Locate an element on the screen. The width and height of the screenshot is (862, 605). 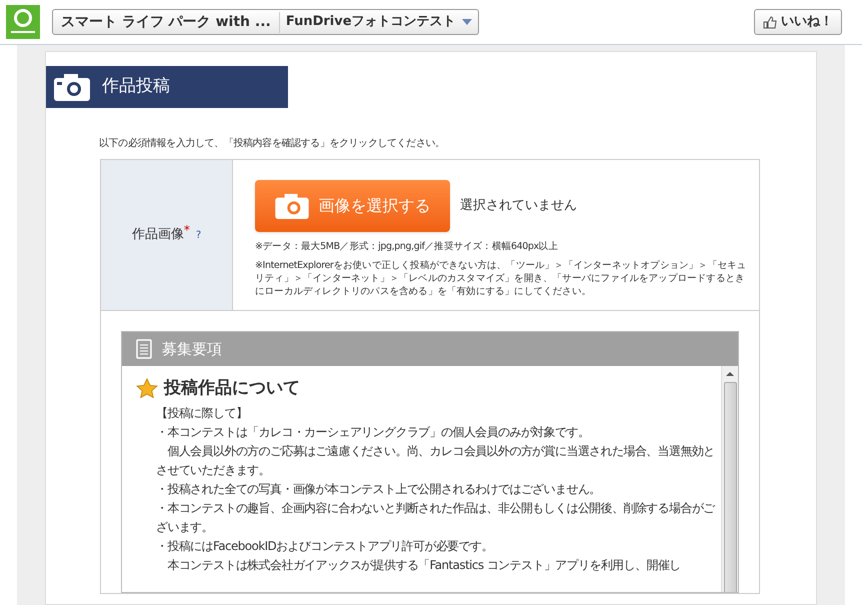
page-dropdown: FunDriveフォトコンテスト is located at coordinates (379, 22).